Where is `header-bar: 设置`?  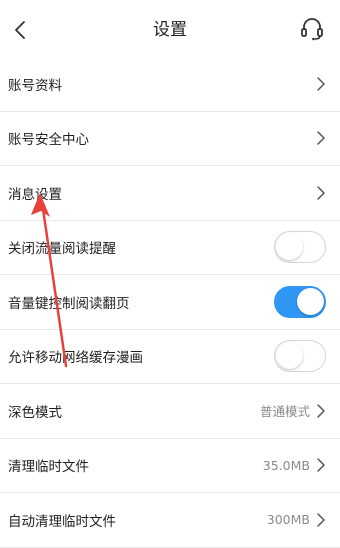
header-bar: 设置 is located at coordinates (170, 30).